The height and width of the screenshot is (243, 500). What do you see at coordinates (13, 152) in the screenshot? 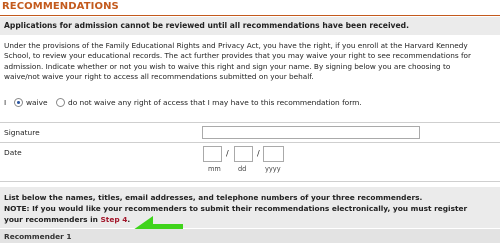
I see `date-label: Date` at bounding box center [13, 152].